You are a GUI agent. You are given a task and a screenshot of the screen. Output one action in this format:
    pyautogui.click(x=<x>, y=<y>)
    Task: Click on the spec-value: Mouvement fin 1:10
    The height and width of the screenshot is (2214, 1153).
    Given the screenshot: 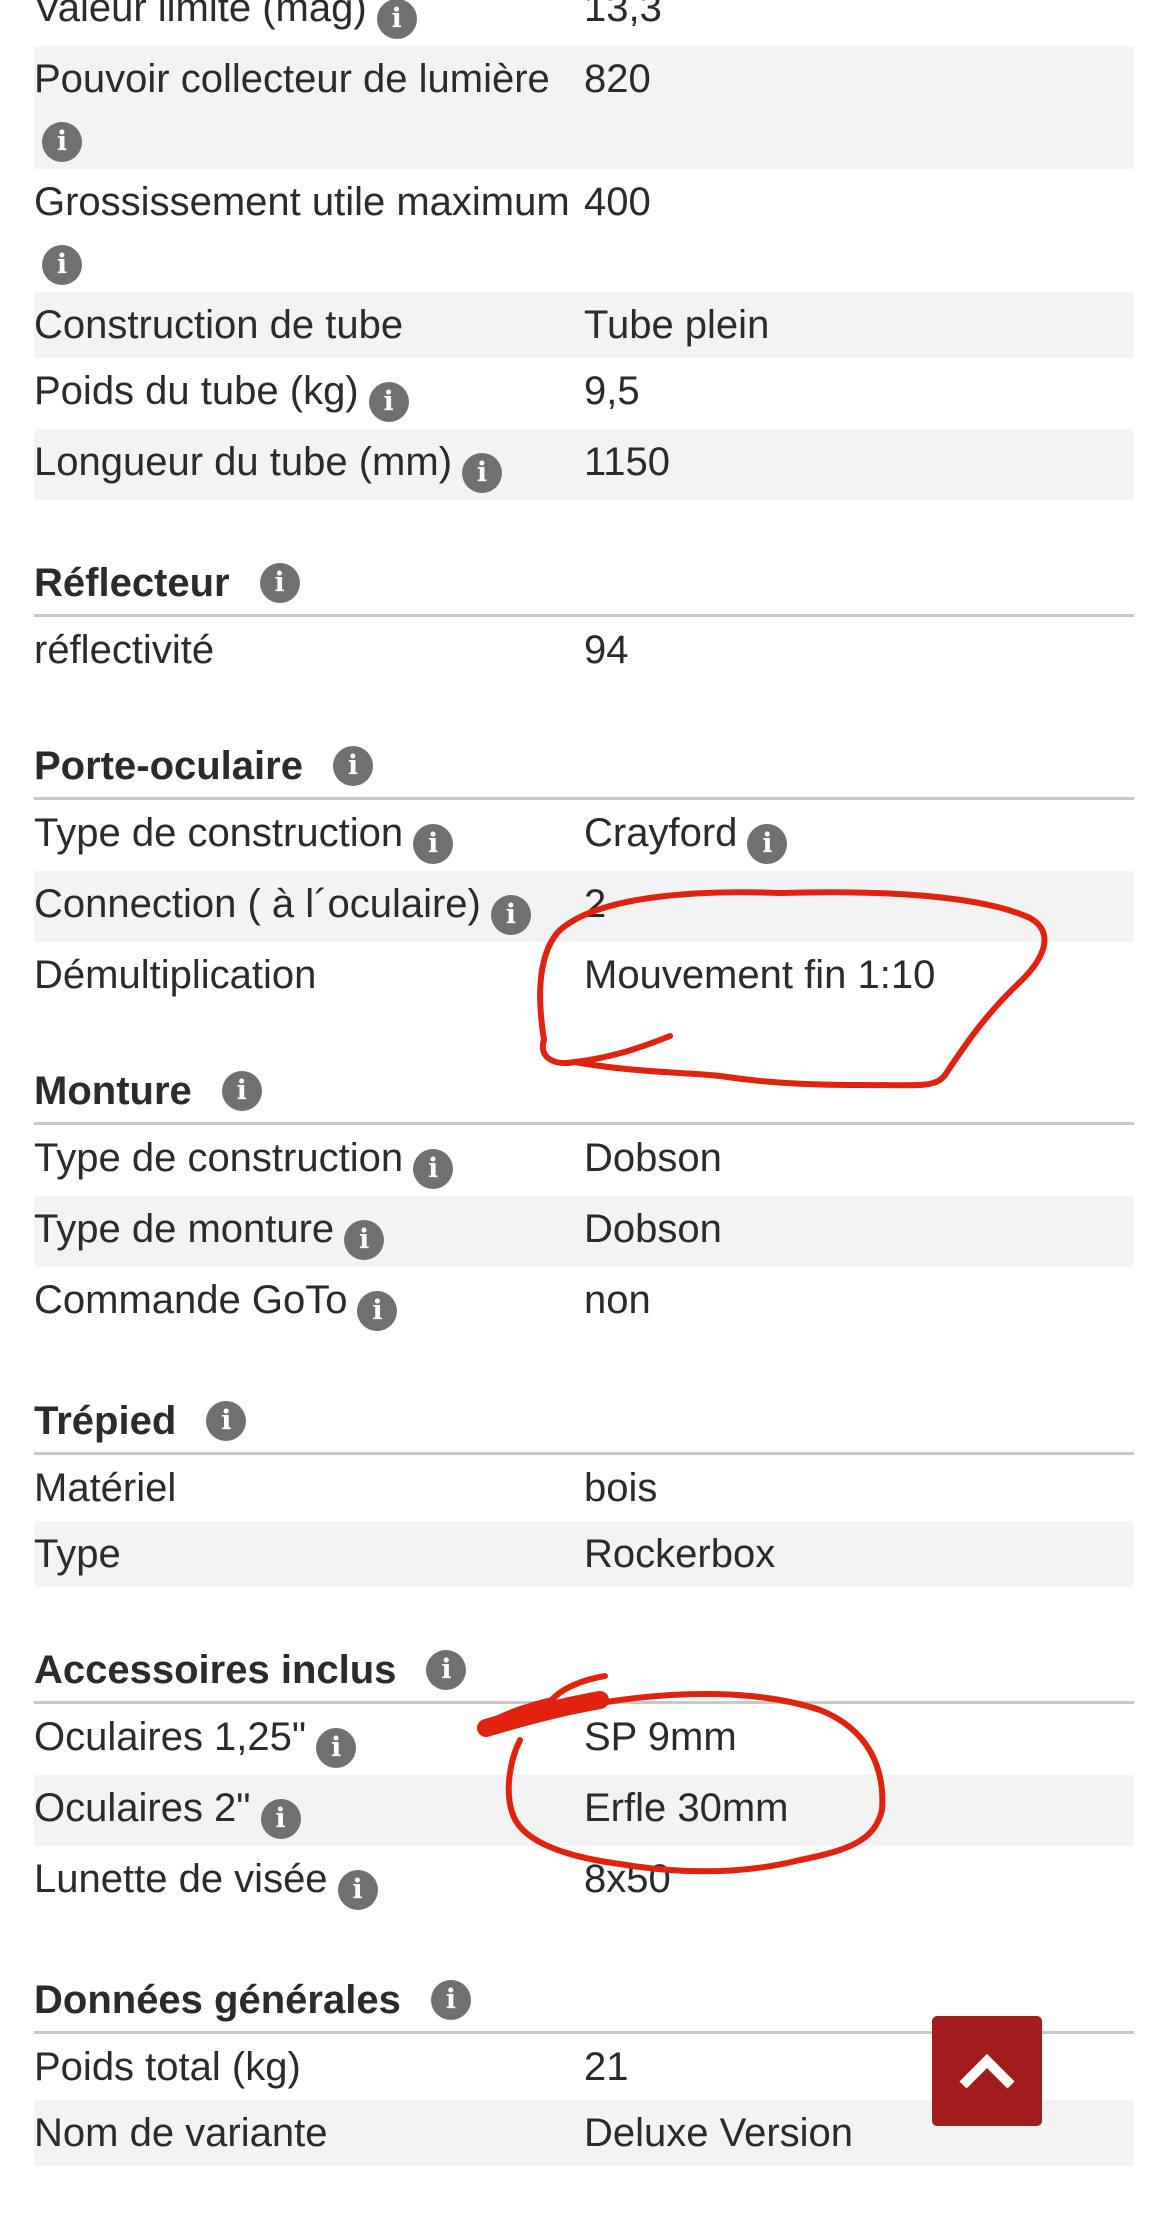 What is the action you would take?
    pyautogui.click(x=859, y=975)
    